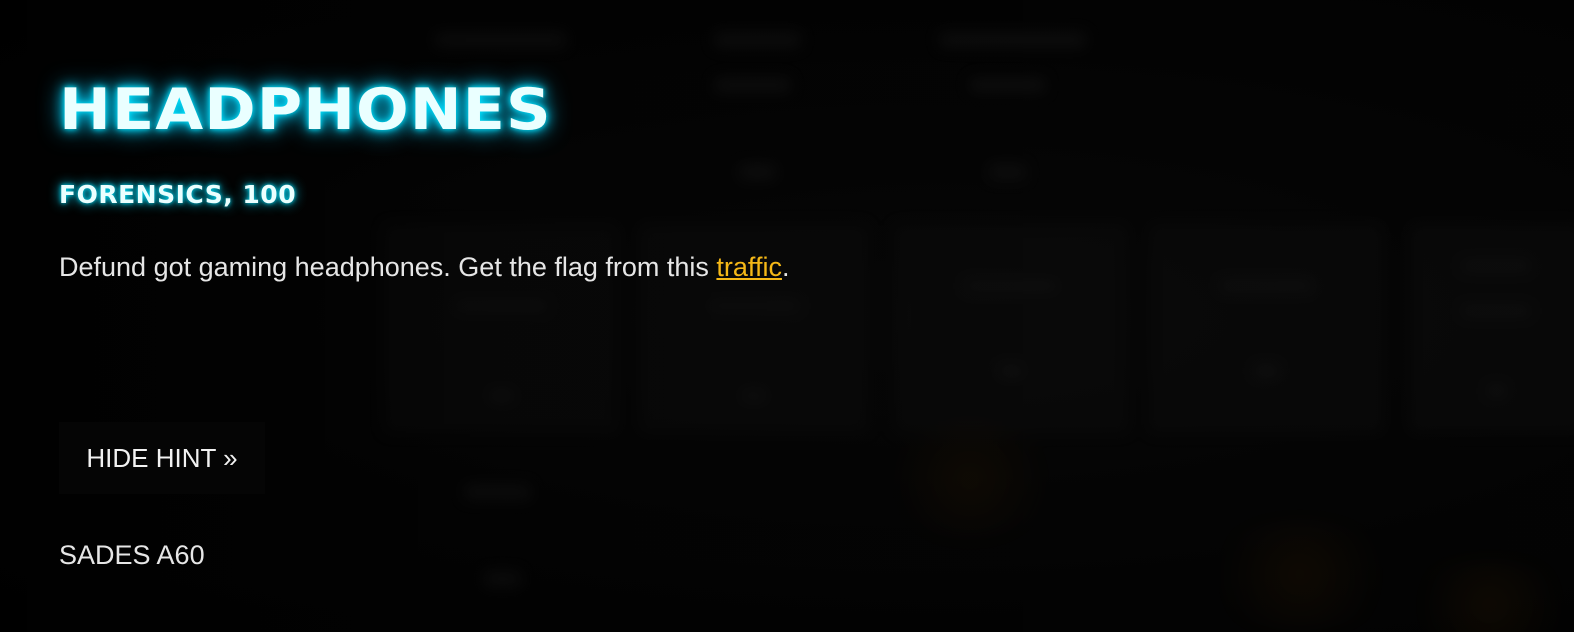 The width and height of the screenshot is (1574, 632). Describe the element at coordinates (749, 267) in the screenshot. I see `traffic-link: traffic` at that location.